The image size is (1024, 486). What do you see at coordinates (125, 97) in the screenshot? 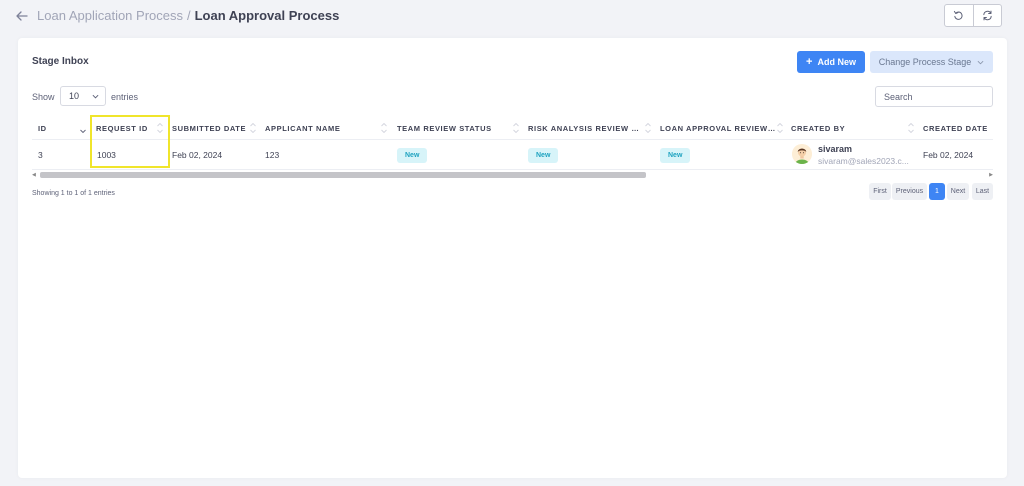
I see `entries-label: entries` at bounding box center [125, 97].